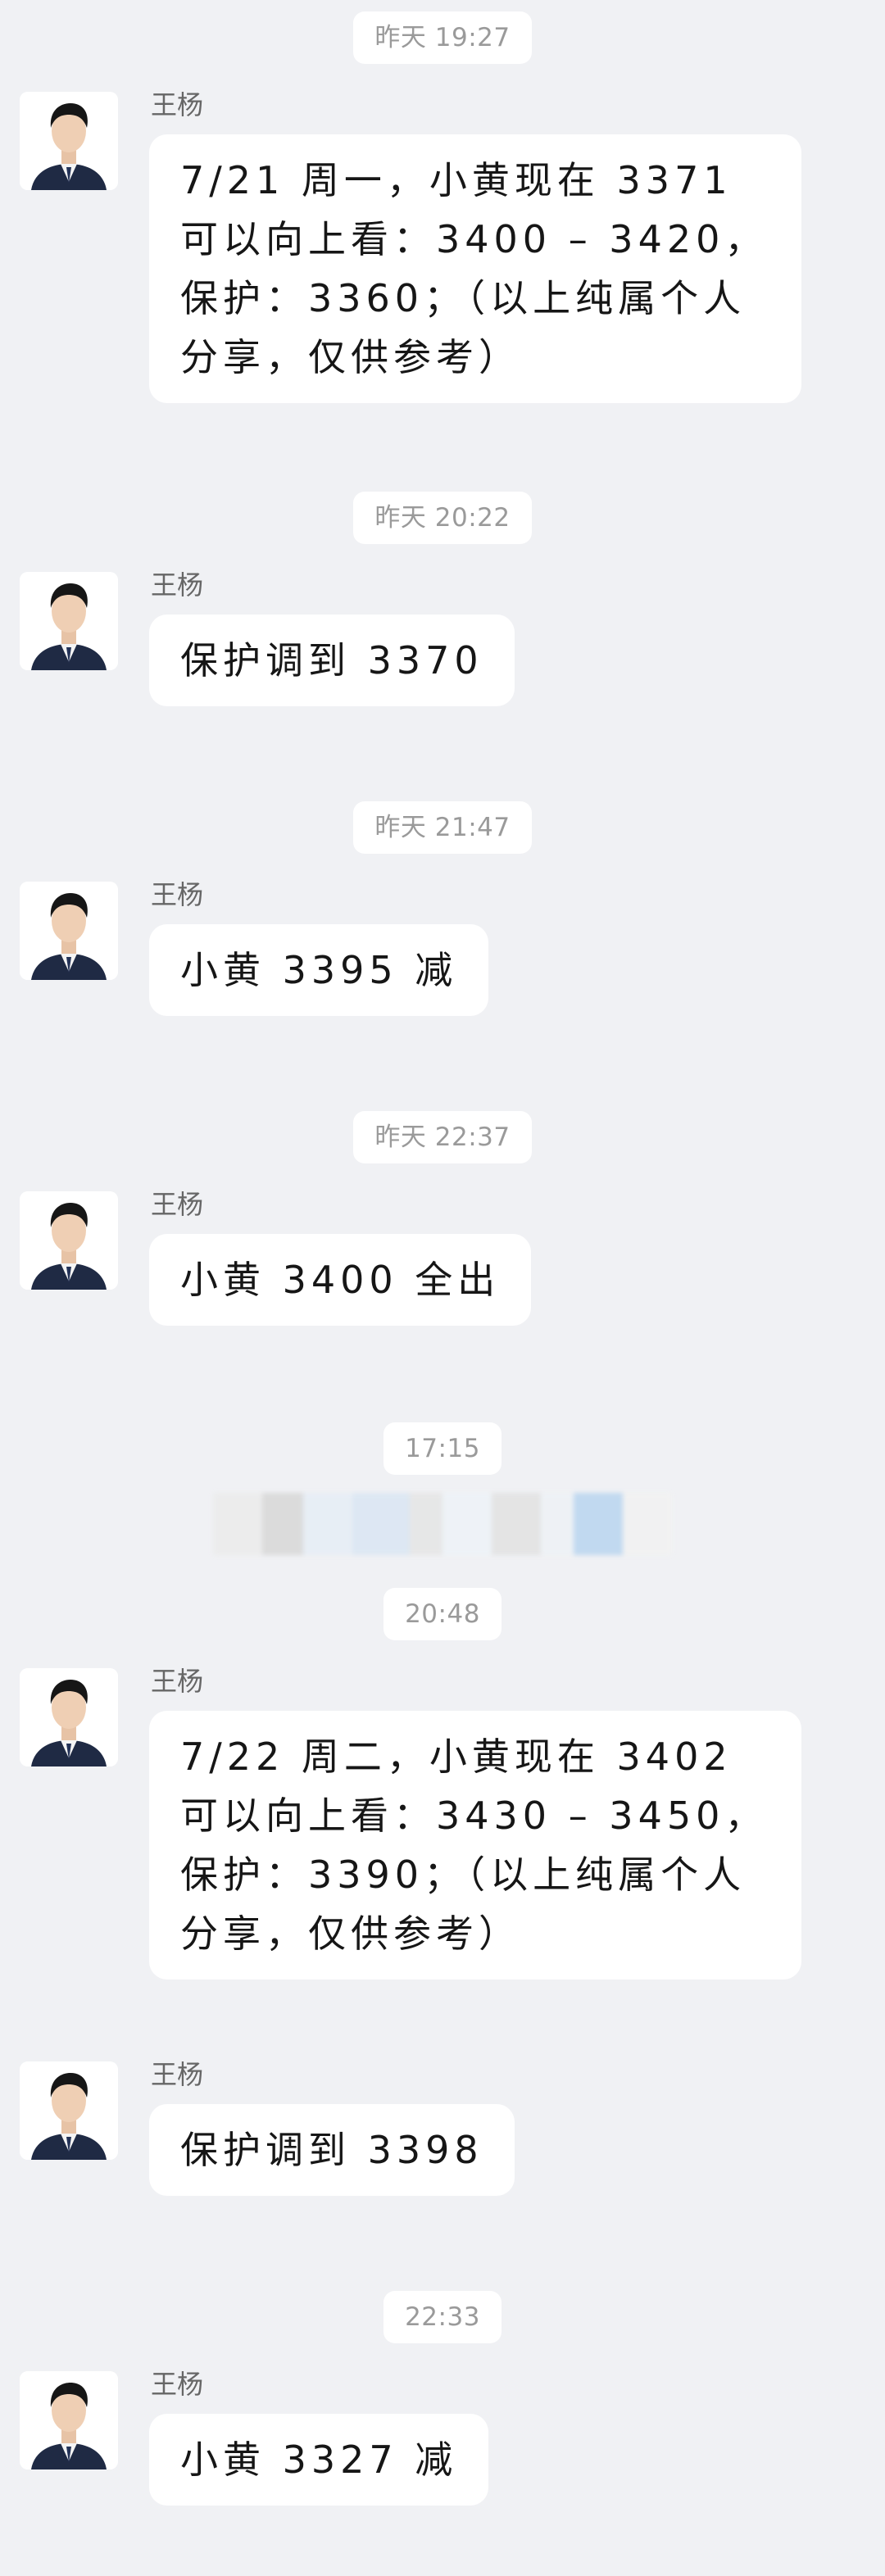 The height and width of the screenshot is (2576, 885). I want to click on timestamp-label: 20:48, so click(443, 1614).